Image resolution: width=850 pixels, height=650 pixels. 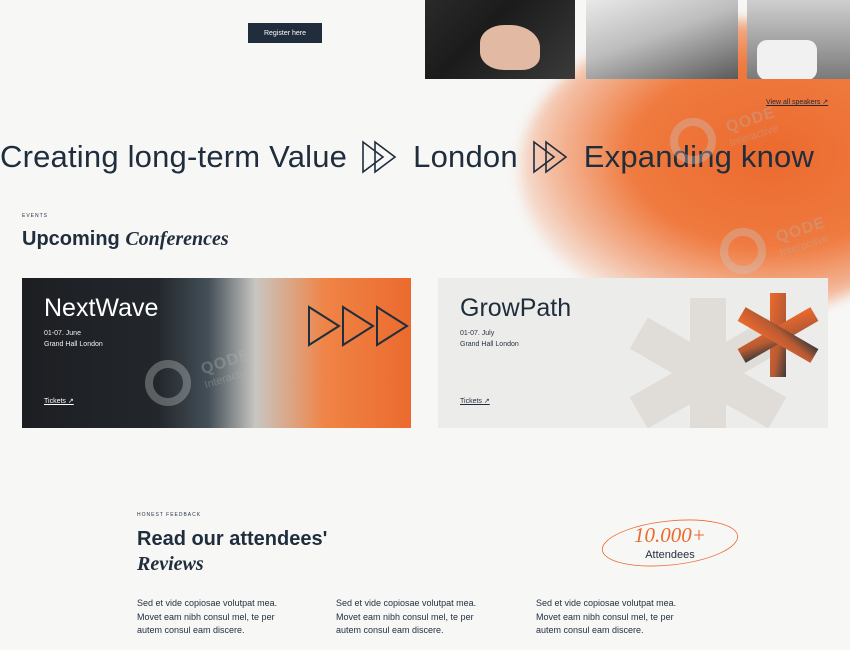 I want to click on view-all-speakers-link: View all speakers ↗, so click(x=797, y=102).